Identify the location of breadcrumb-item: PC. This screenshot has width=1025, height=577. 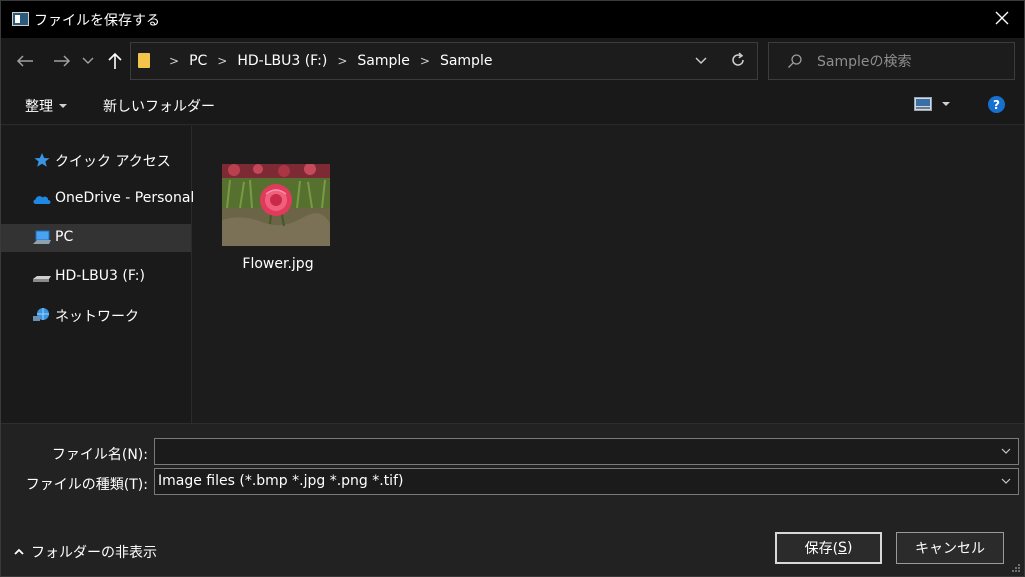
(198, 61).